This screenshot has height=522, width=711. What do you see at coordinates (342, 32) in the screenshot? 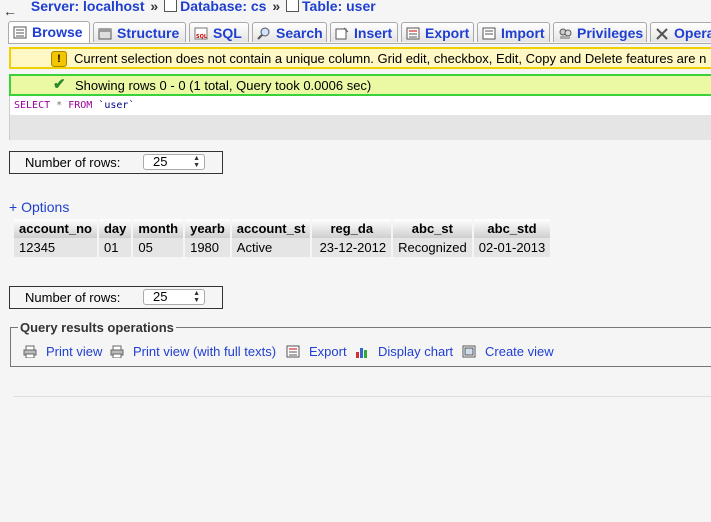
I see `insert-icon` at bounding box center [342, 32].